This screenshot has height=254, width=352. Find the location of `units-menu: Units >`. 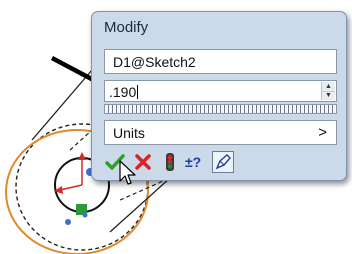

units-menu: Units > is located at coordinates (220, 132).